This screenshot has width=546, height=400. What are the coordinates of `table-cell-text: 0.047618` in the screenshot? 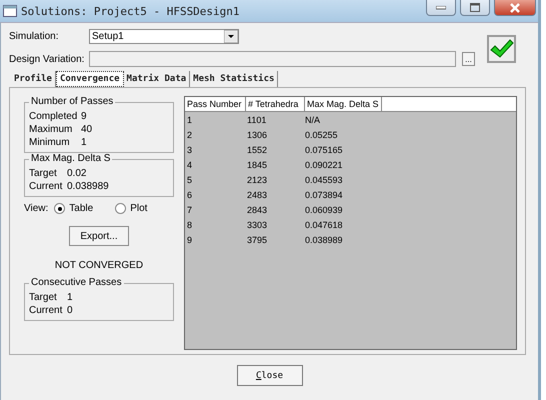 It's located at (324, 225).